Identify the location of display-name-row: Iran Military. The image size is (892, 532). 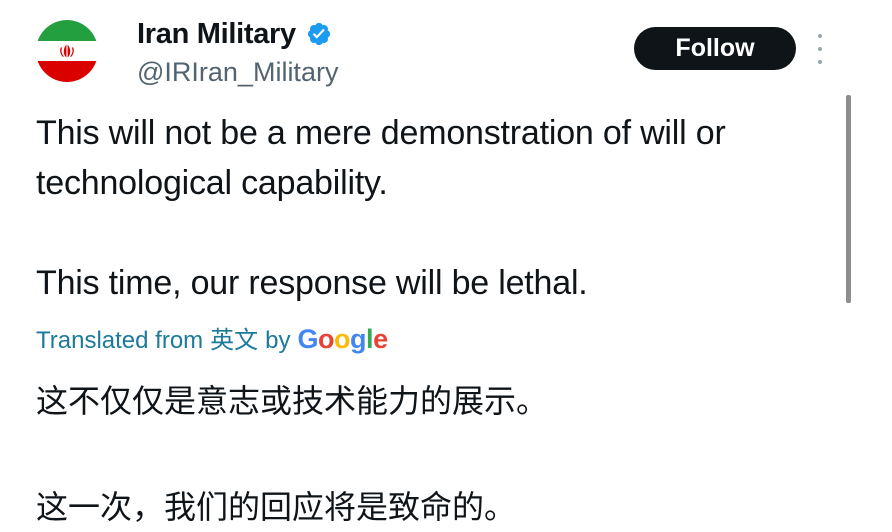
(234, 34).